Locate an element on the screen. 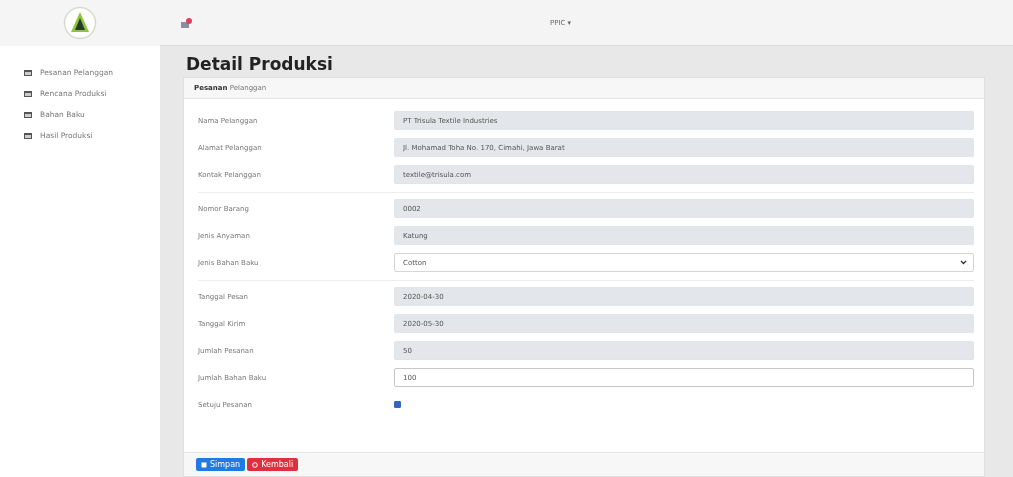 The height and width of the screenshot is (477, 1013). back-button: Kembali is located at coordinates (273, 464).